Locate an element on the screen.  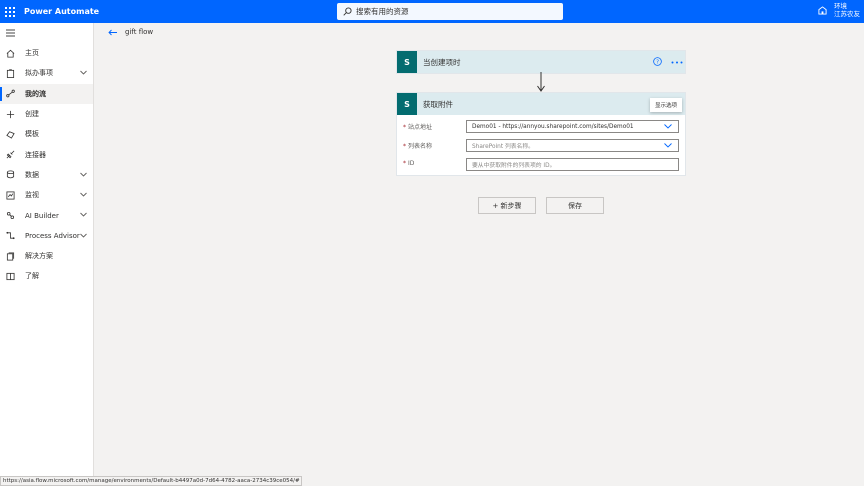
hamburger-icon is located at coordinates (10, 33).